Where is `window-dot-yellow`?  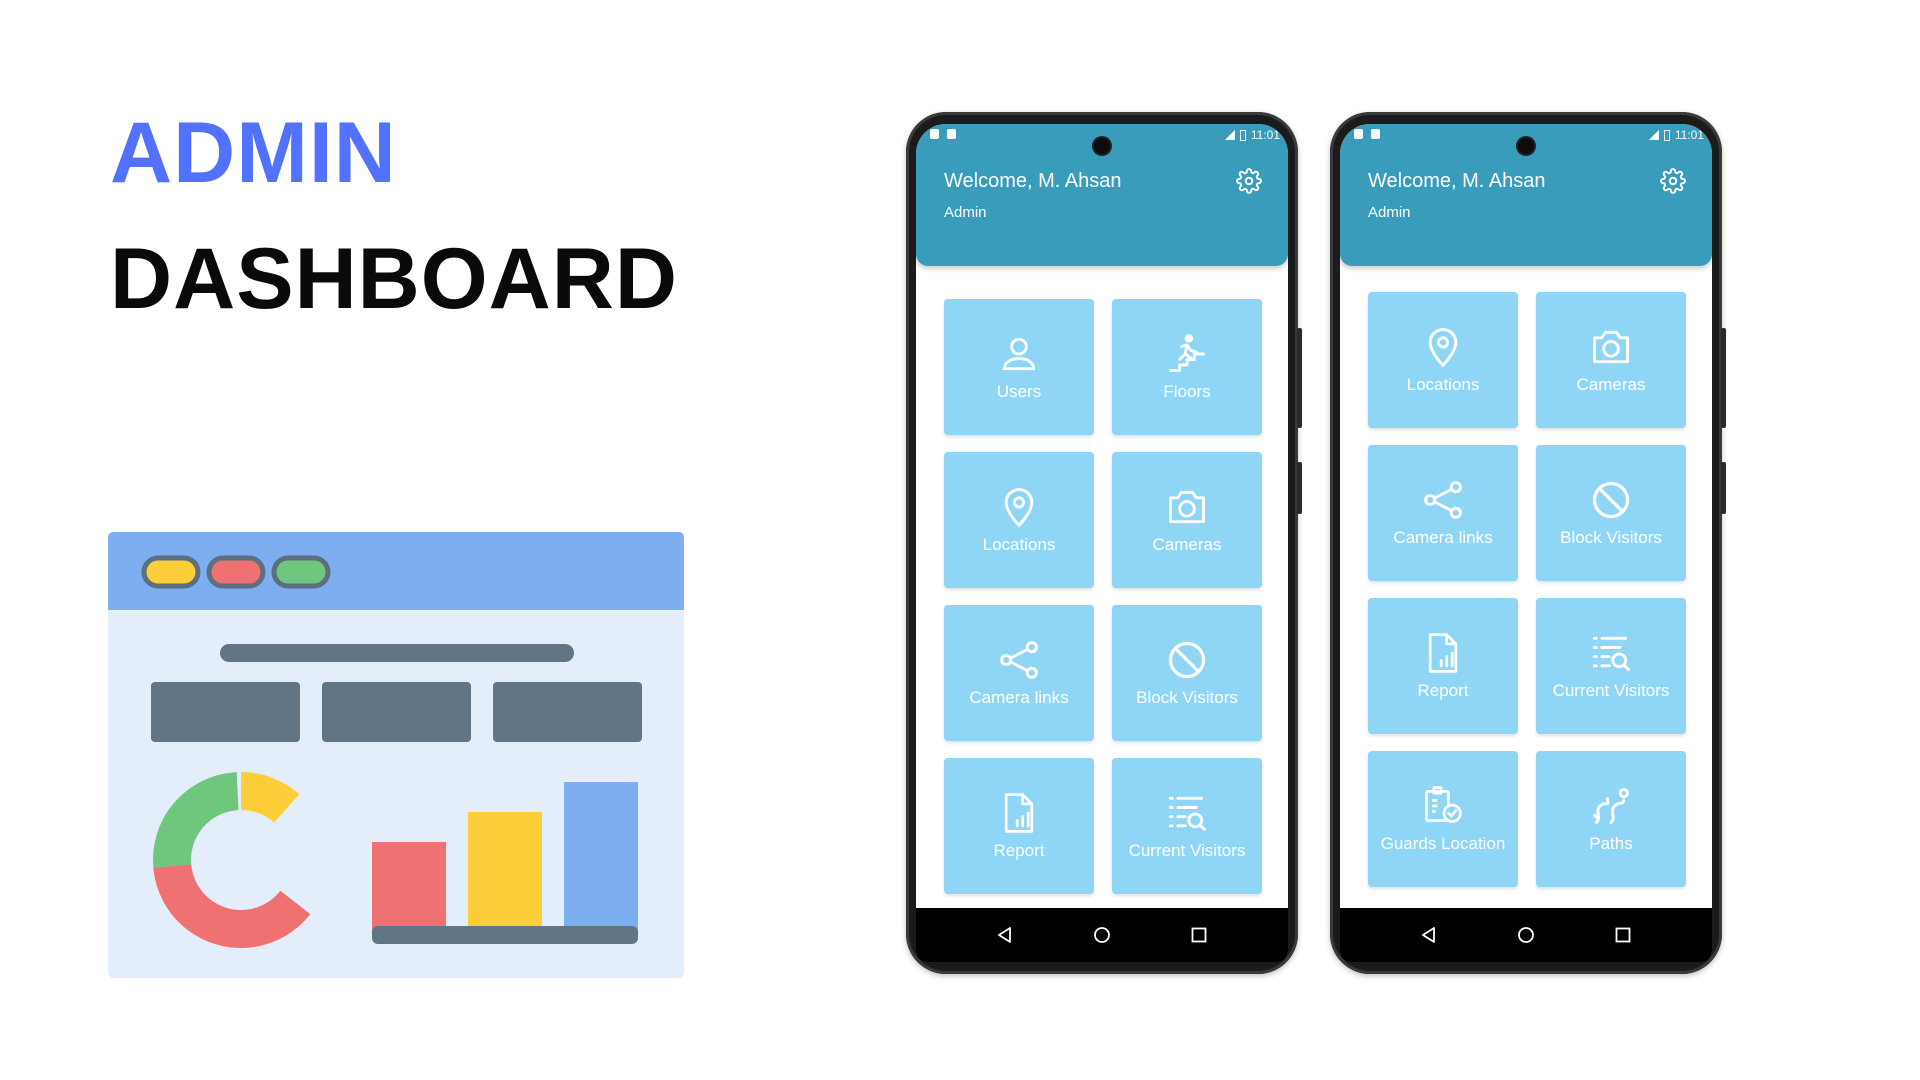 window-dot-yellow is located at coordinates (171, 572).